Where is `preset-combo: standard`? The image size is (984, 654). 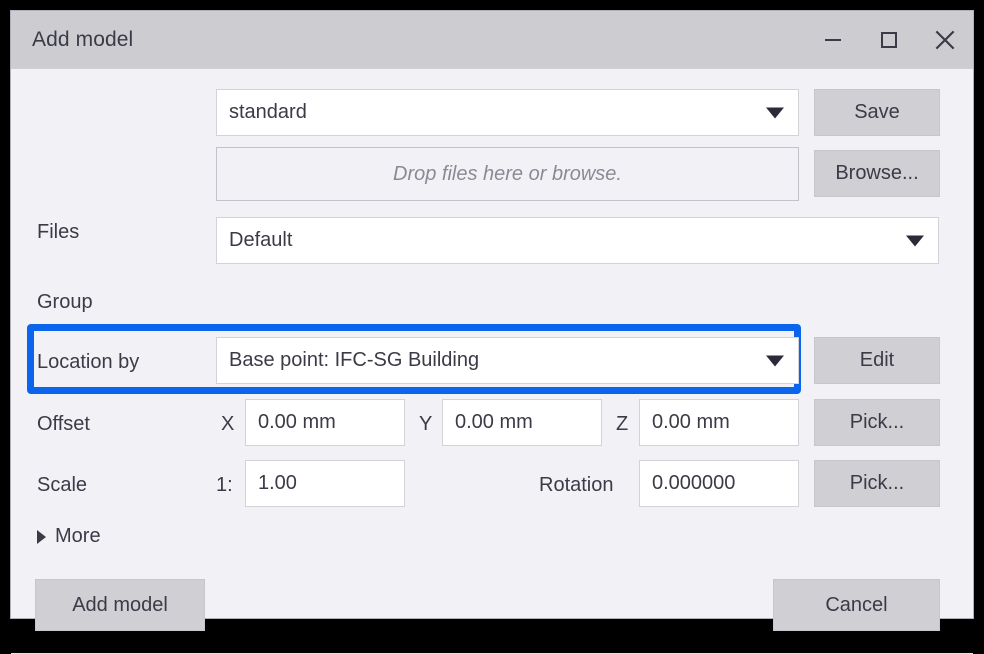
preset-combo: standard is located at coordinates (507, 112).